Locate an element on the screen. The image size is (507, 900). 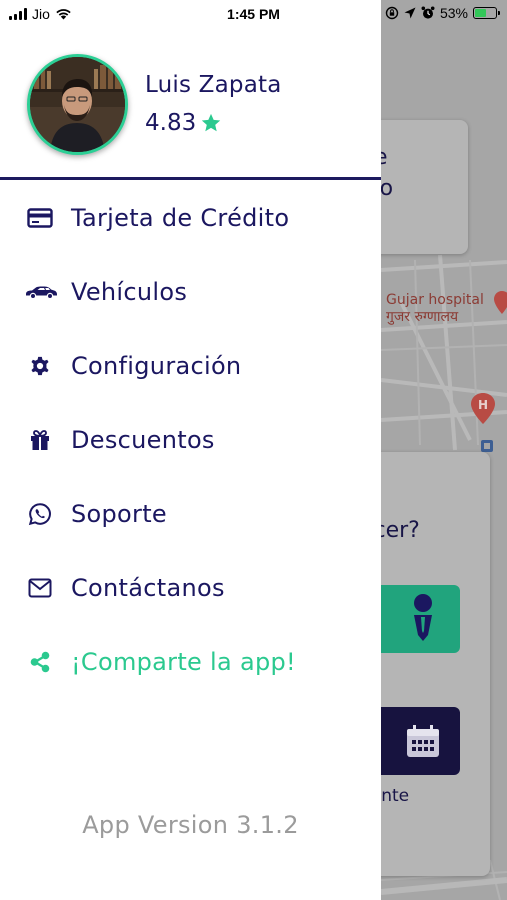
menu-item-contact: Contáctanos is located at coordinates (190, 588).